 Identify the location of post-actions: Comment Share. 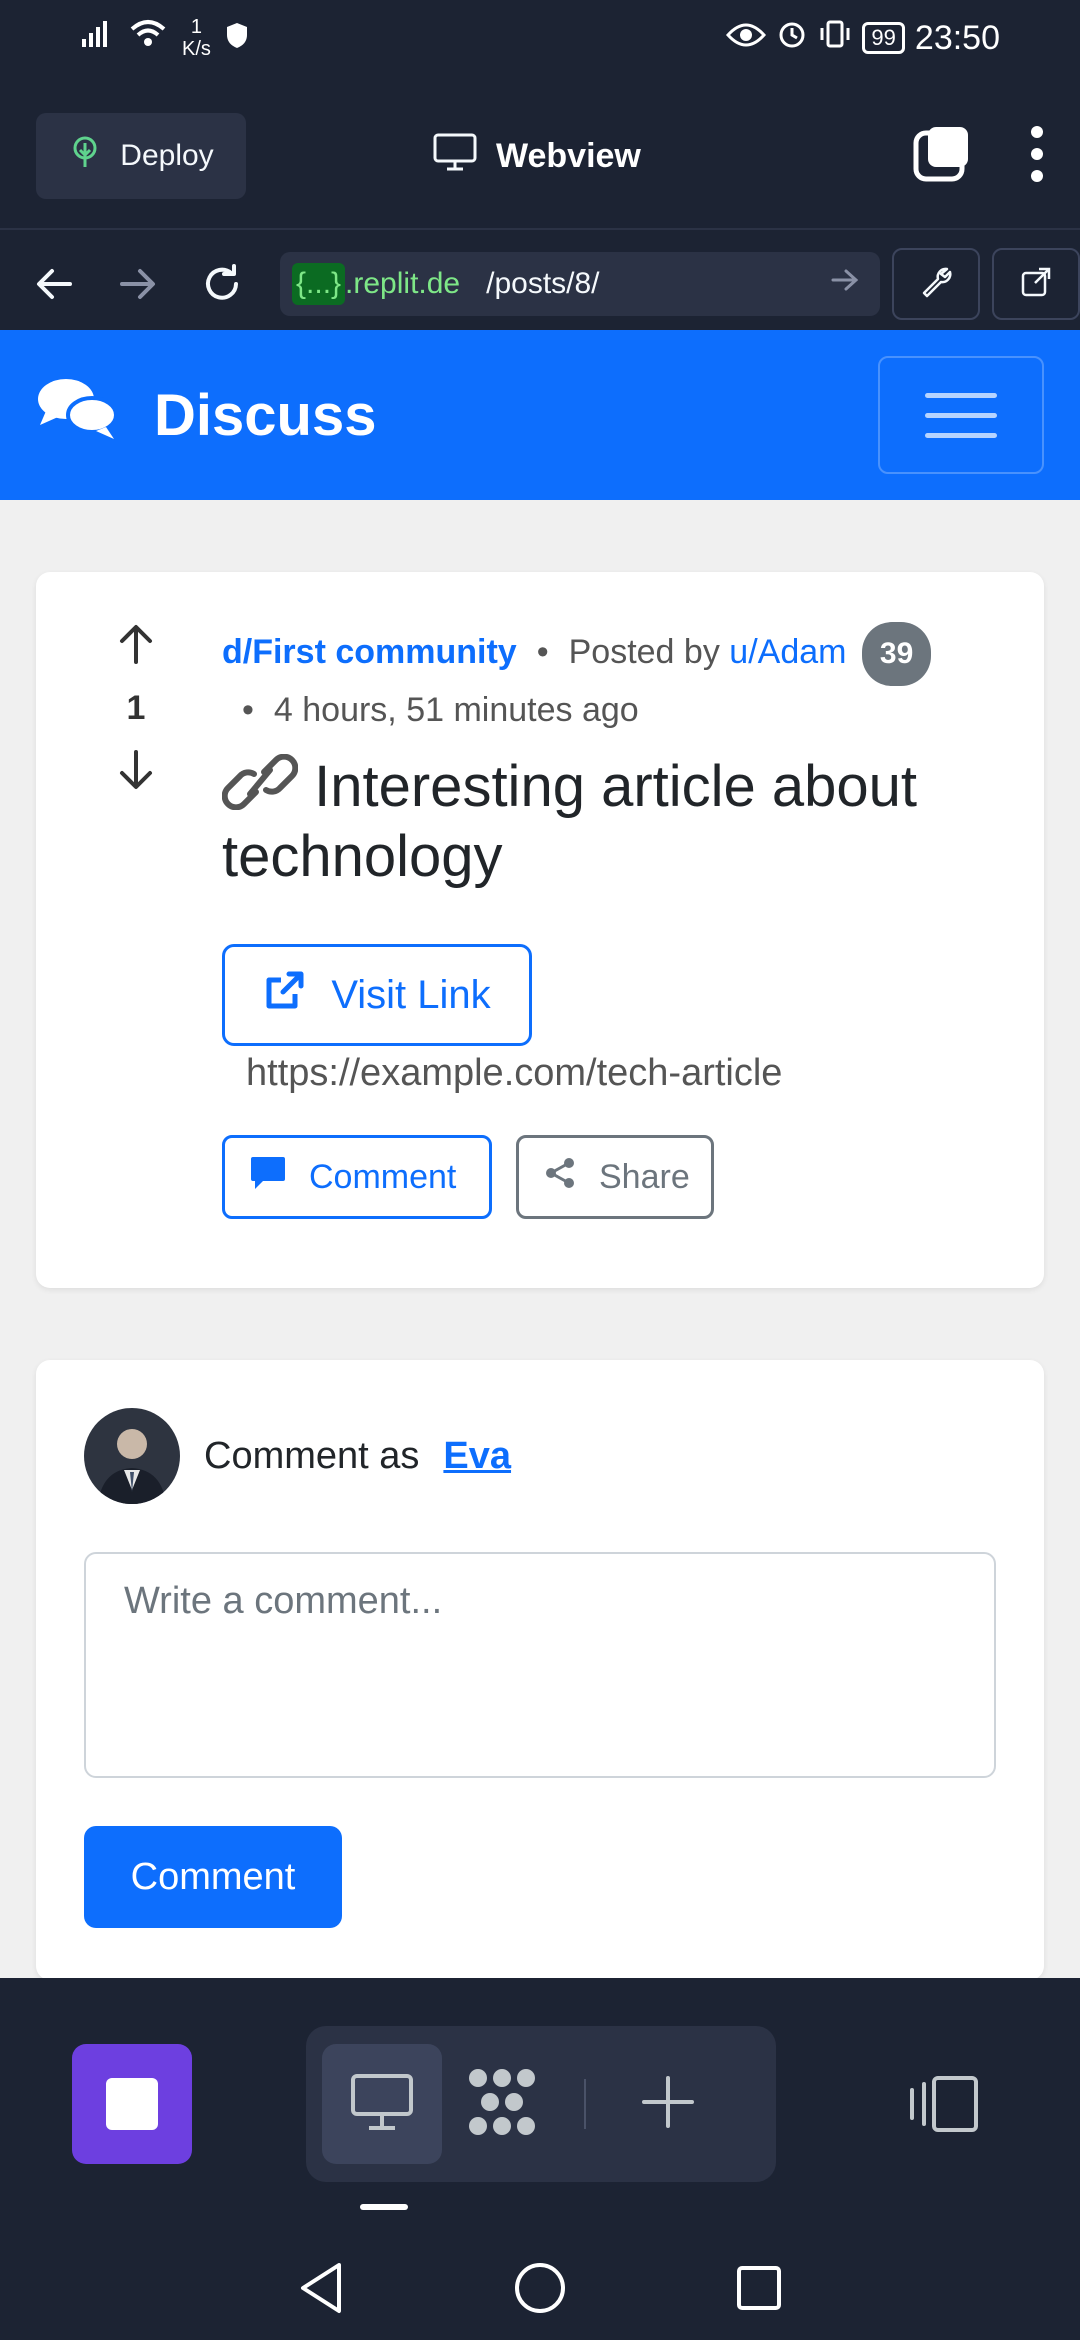
(622, 1177).